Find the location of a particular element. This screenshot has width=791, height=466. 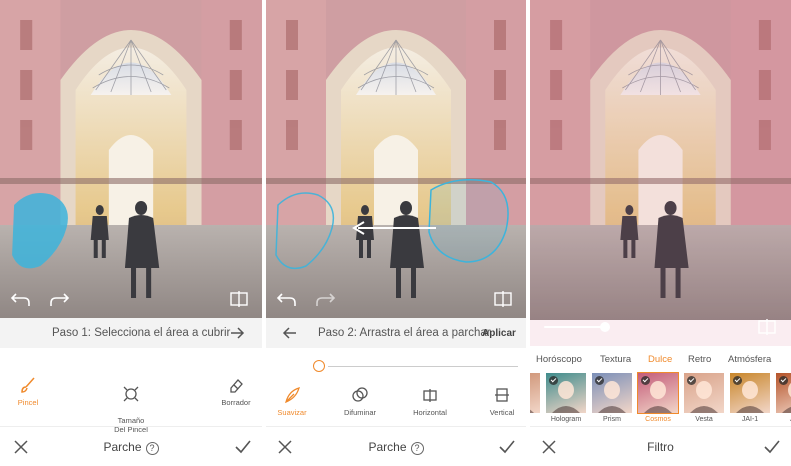

filter-thumb-label: JAI- is located at coordinates (783, 419).